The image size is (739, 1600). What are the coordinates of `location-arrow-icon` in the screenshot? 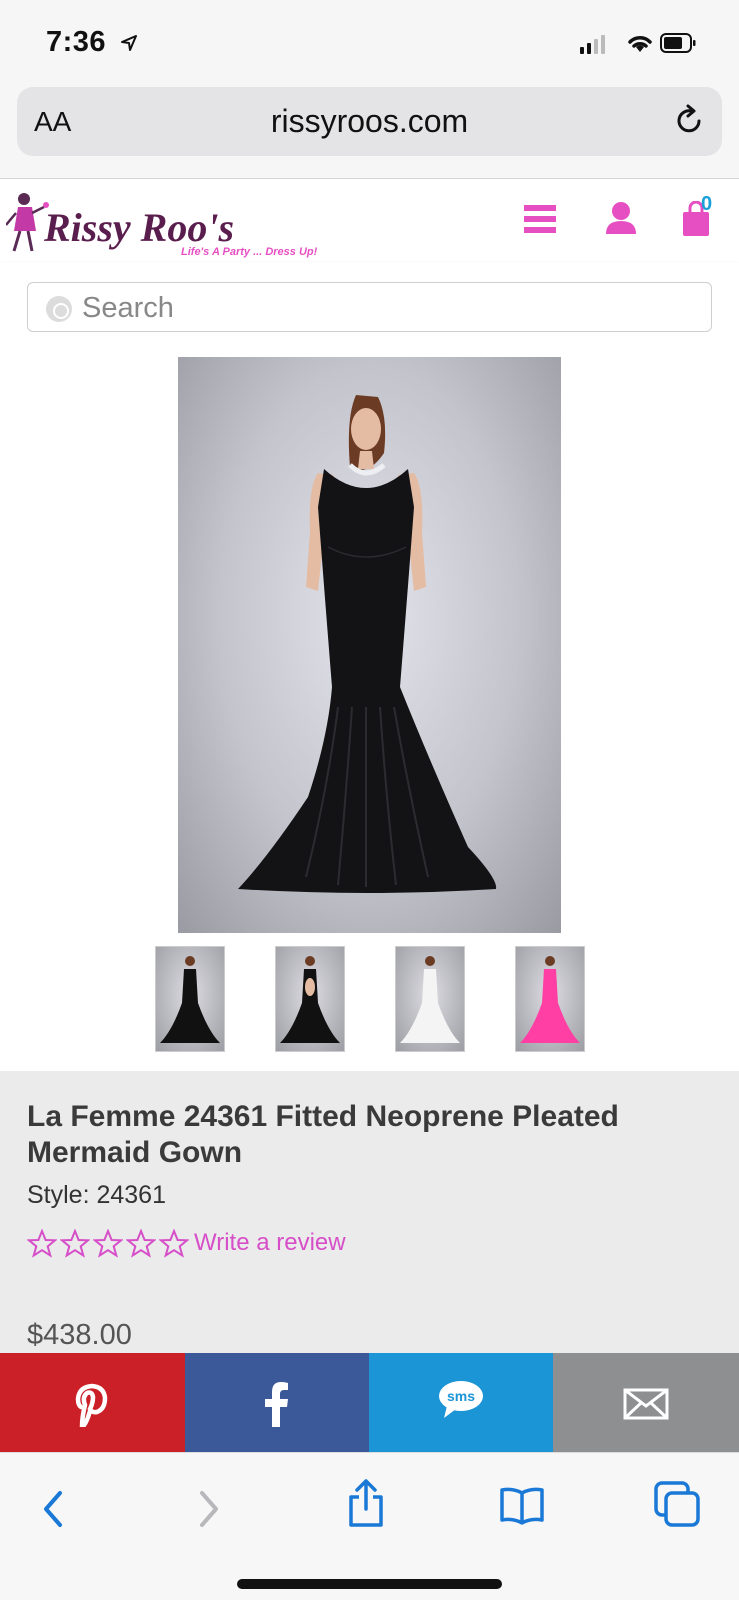 It's located at (129, 43).